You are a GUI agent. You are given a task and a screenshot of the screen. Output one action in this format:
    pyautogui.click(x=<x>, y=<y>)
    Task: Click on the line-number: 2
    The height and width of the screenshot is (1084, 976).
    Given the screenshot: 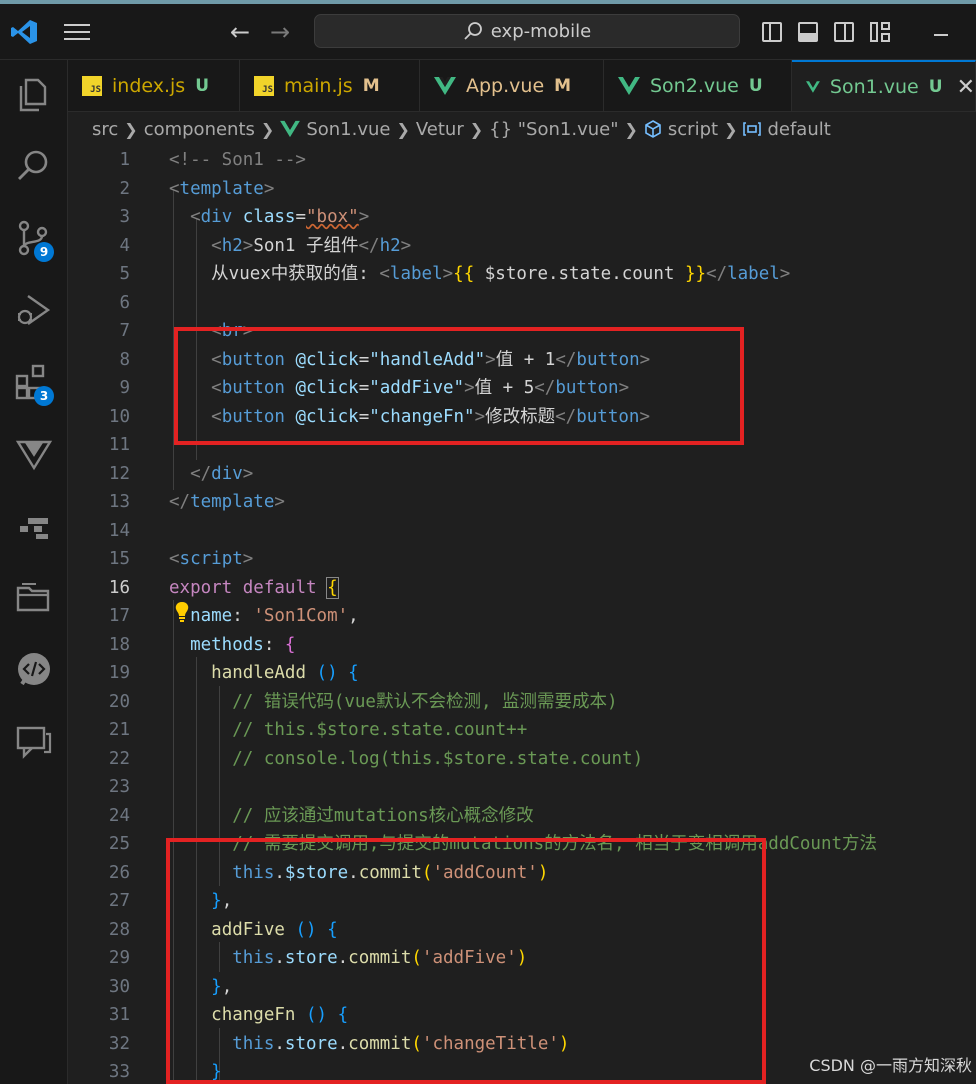 What is the action you would take?
    pyautogui.click(x=124, y=188)
    